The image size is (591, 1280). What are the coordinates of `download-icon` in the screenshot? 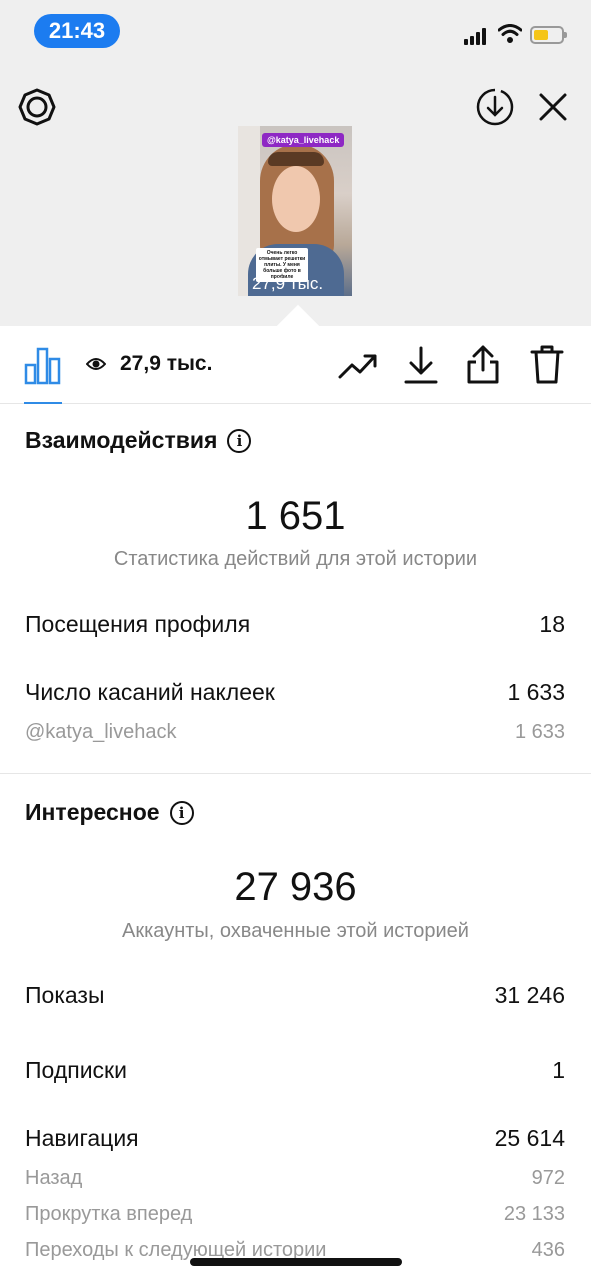 It's located at (421, 365).